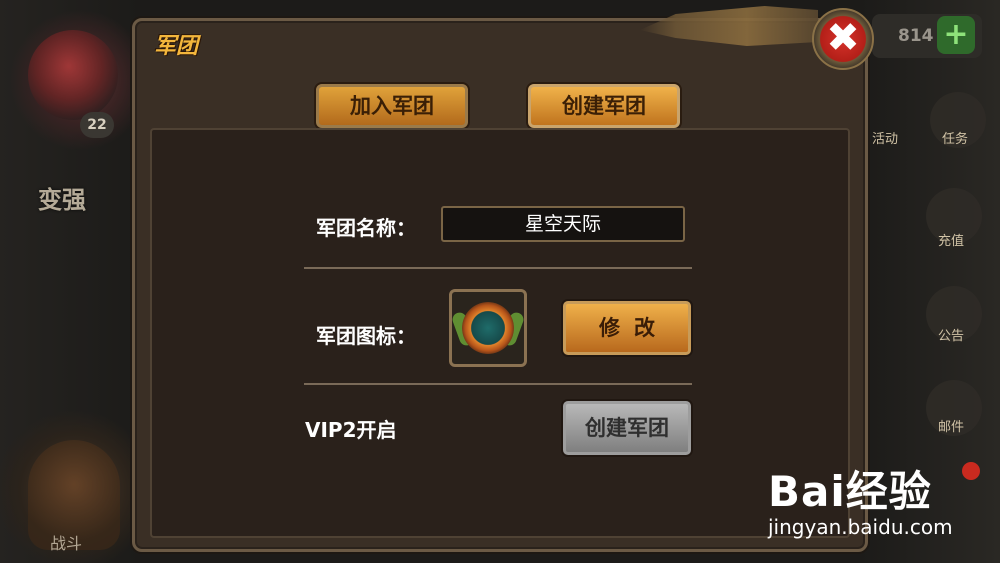 This screenshot has width=1000, height=563. I want to click on fight-button-label: 战斗, so click(66, 542).